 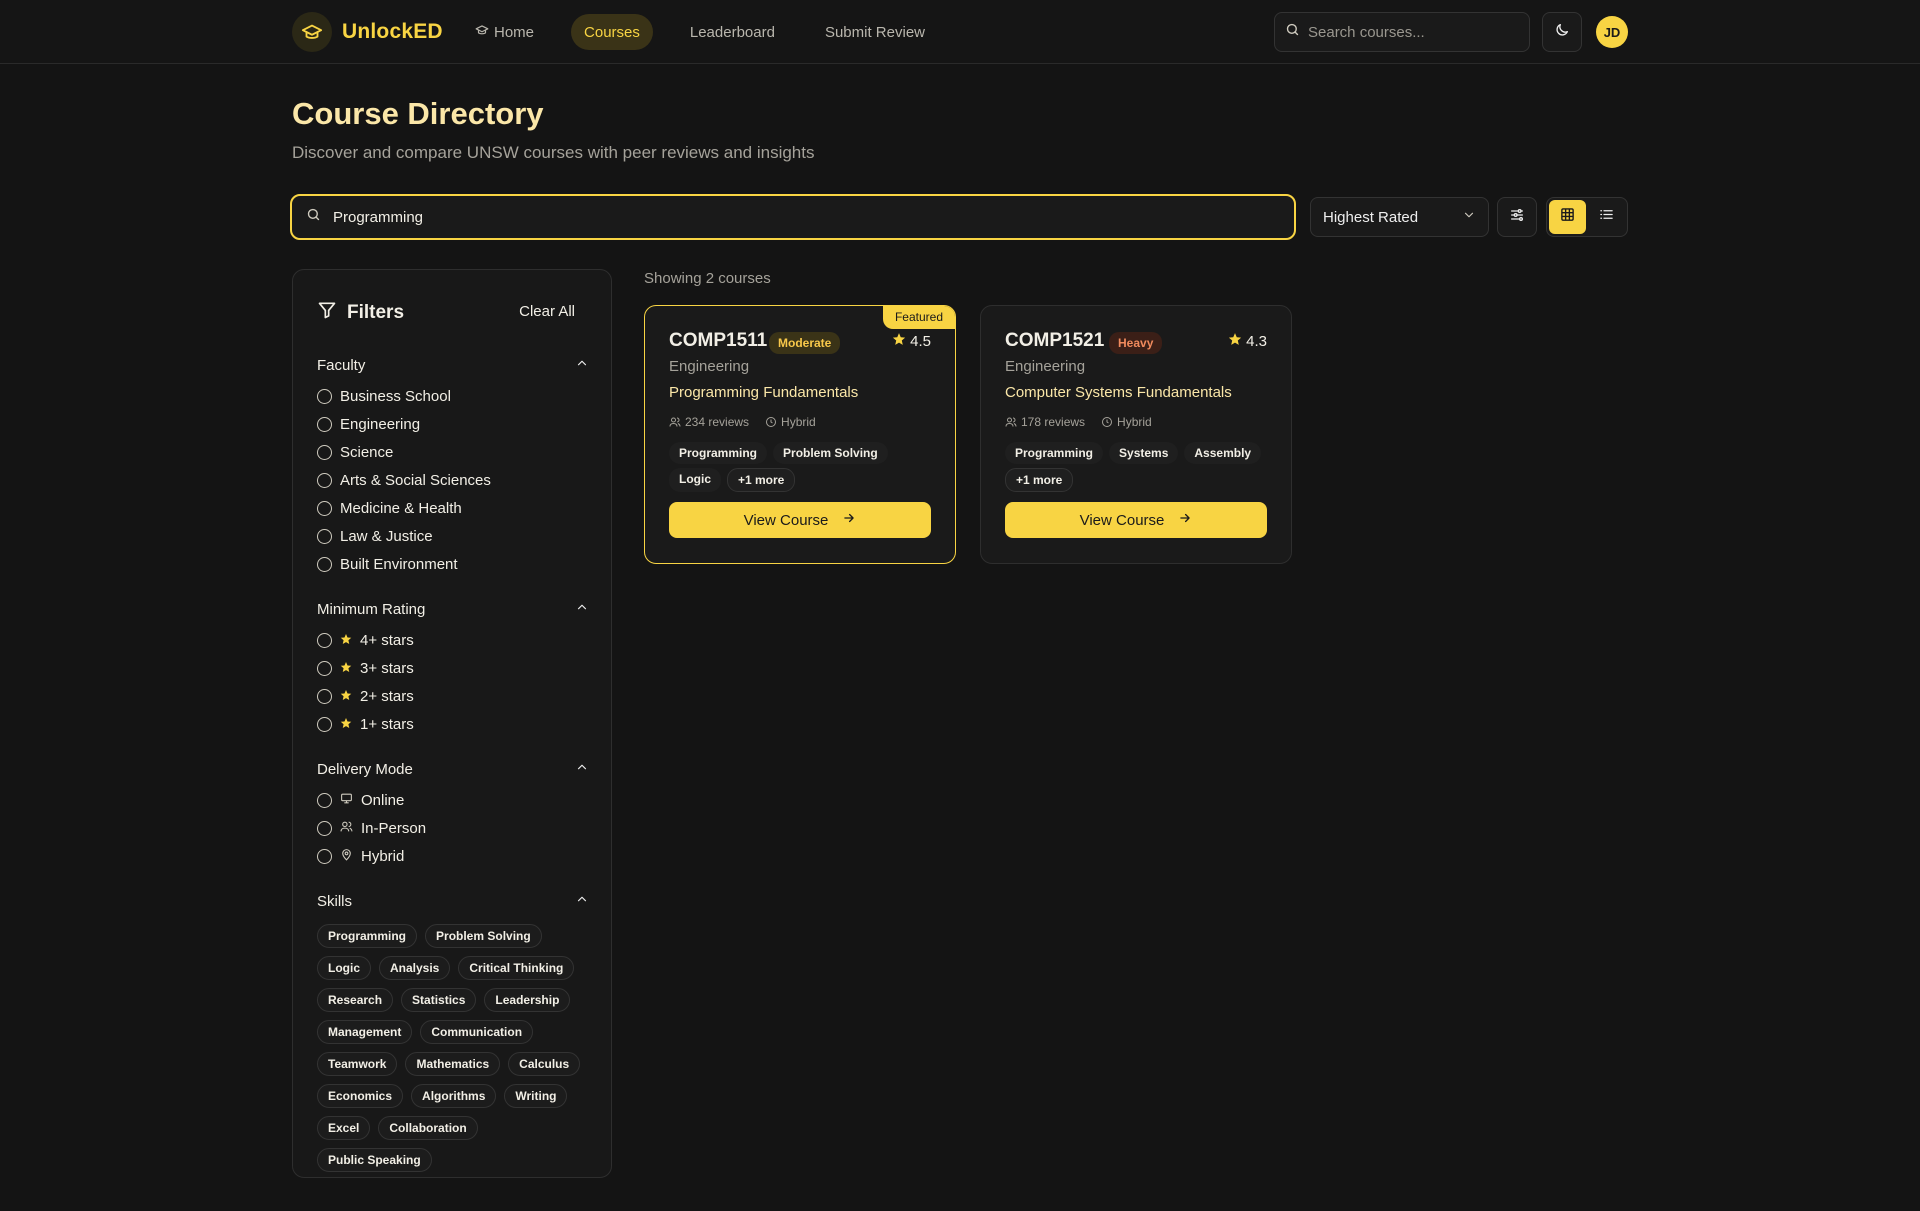 What do you see at coordinates (453, 396) in the screenshot?
I see `faculty-option: Business School` at bounding box center [453, 396].